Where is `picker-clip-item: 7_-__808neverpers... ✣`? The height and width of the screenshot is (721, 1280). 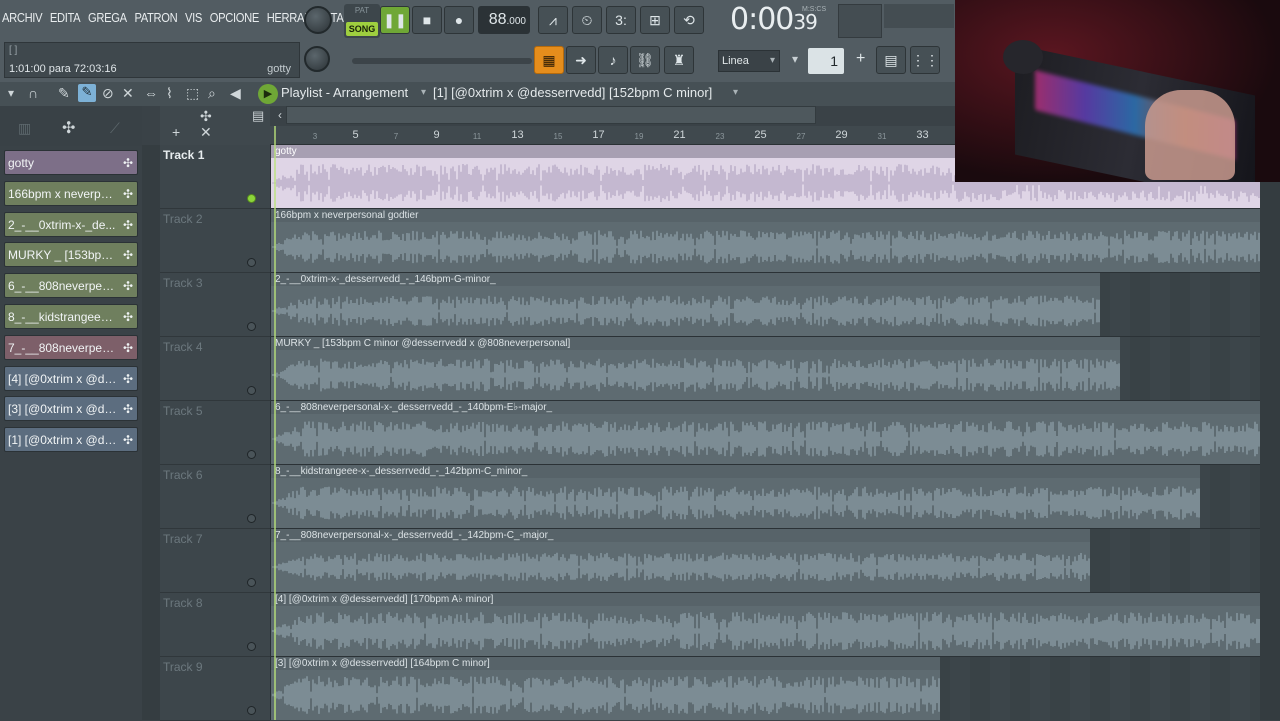
picker-clip-item: 7_-__808neverpers... ✣ is located at coordinates (71, 347).